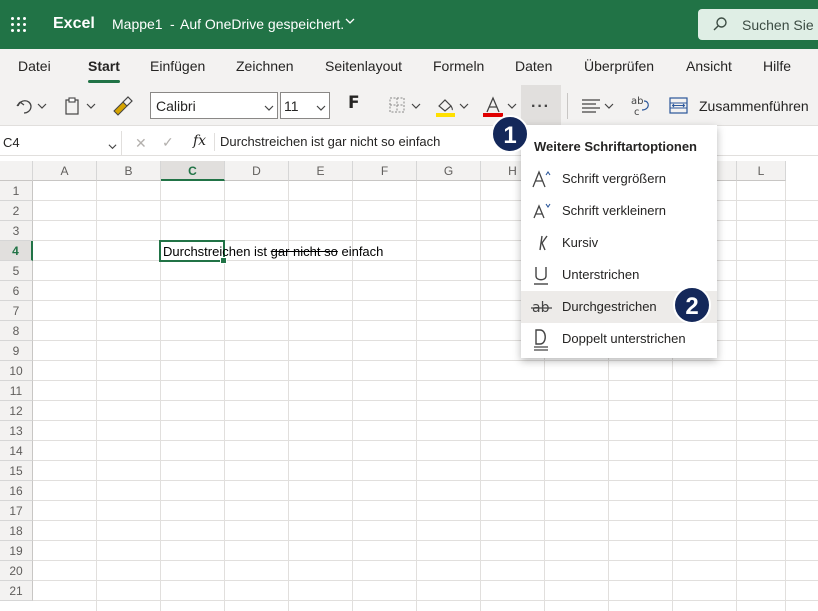  What do you see at coordinates (72, 106) in the screenshot?
I see `clipboard-icon` at bounding box center [72, 106].